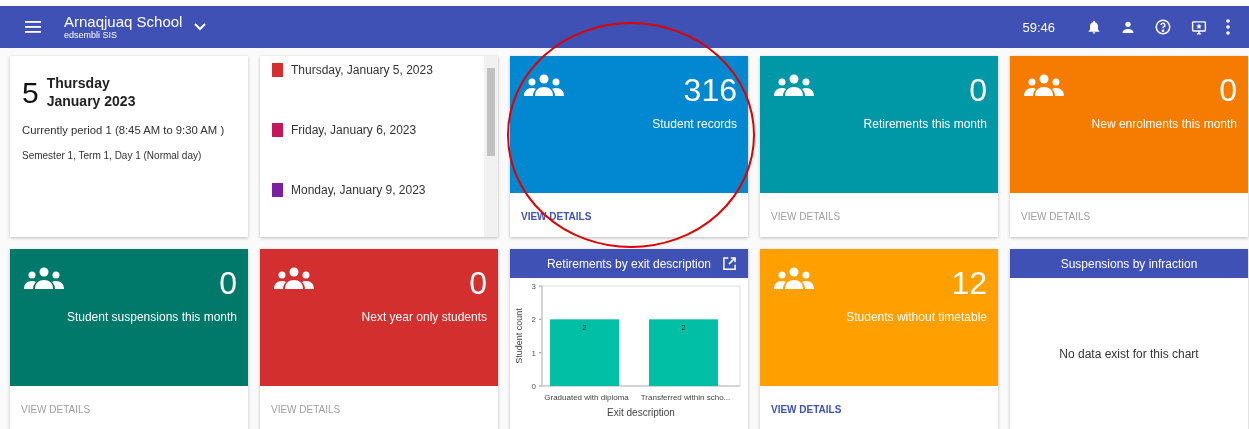 This screenshot has width=1249, height=429. What do you see at coordinates (123, 21) in the screenshot?
I see `school-name: Arnaqjuaq School` at bounding box center [123, 21].